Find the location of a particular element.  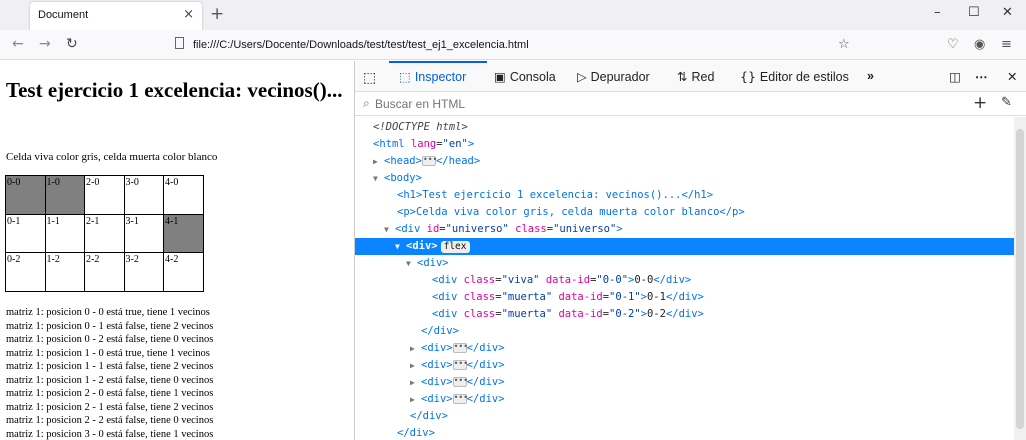

markup-scrollbar is located at coordinates (1020, 278).